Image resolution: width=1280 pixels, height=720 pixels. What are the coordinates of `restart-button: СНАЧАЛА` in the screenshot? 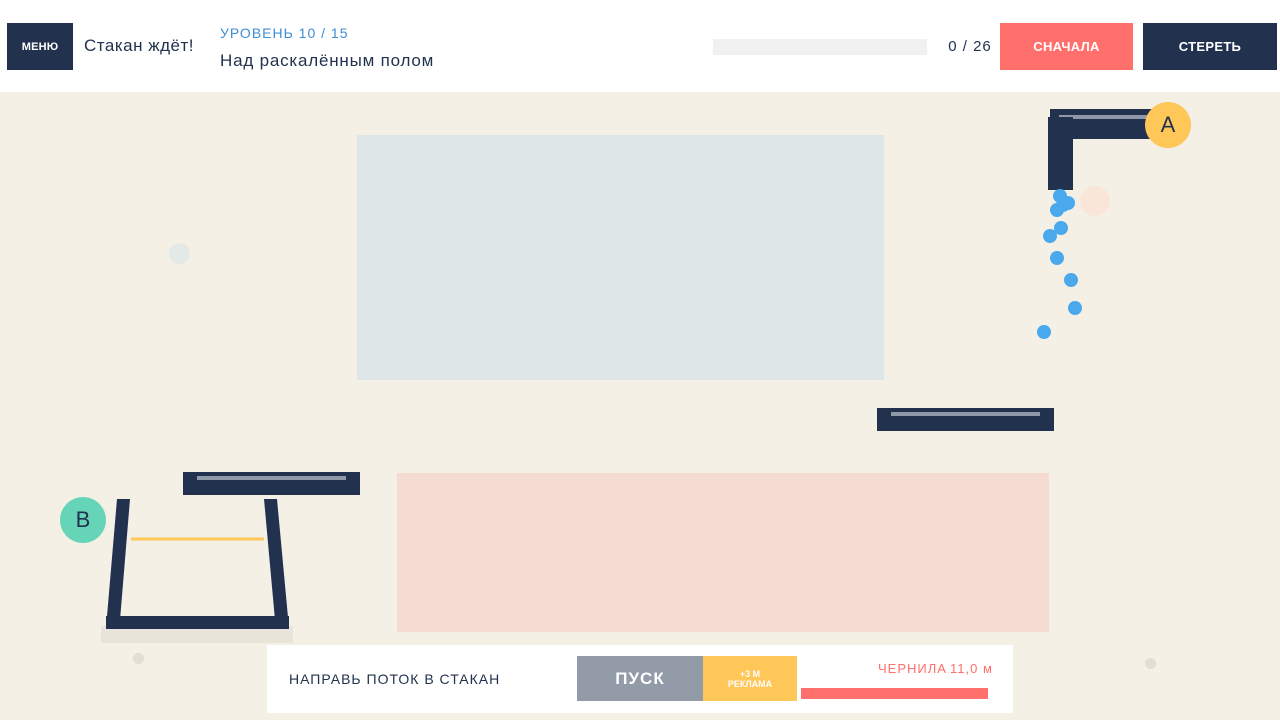 It's located at (1066, 46).